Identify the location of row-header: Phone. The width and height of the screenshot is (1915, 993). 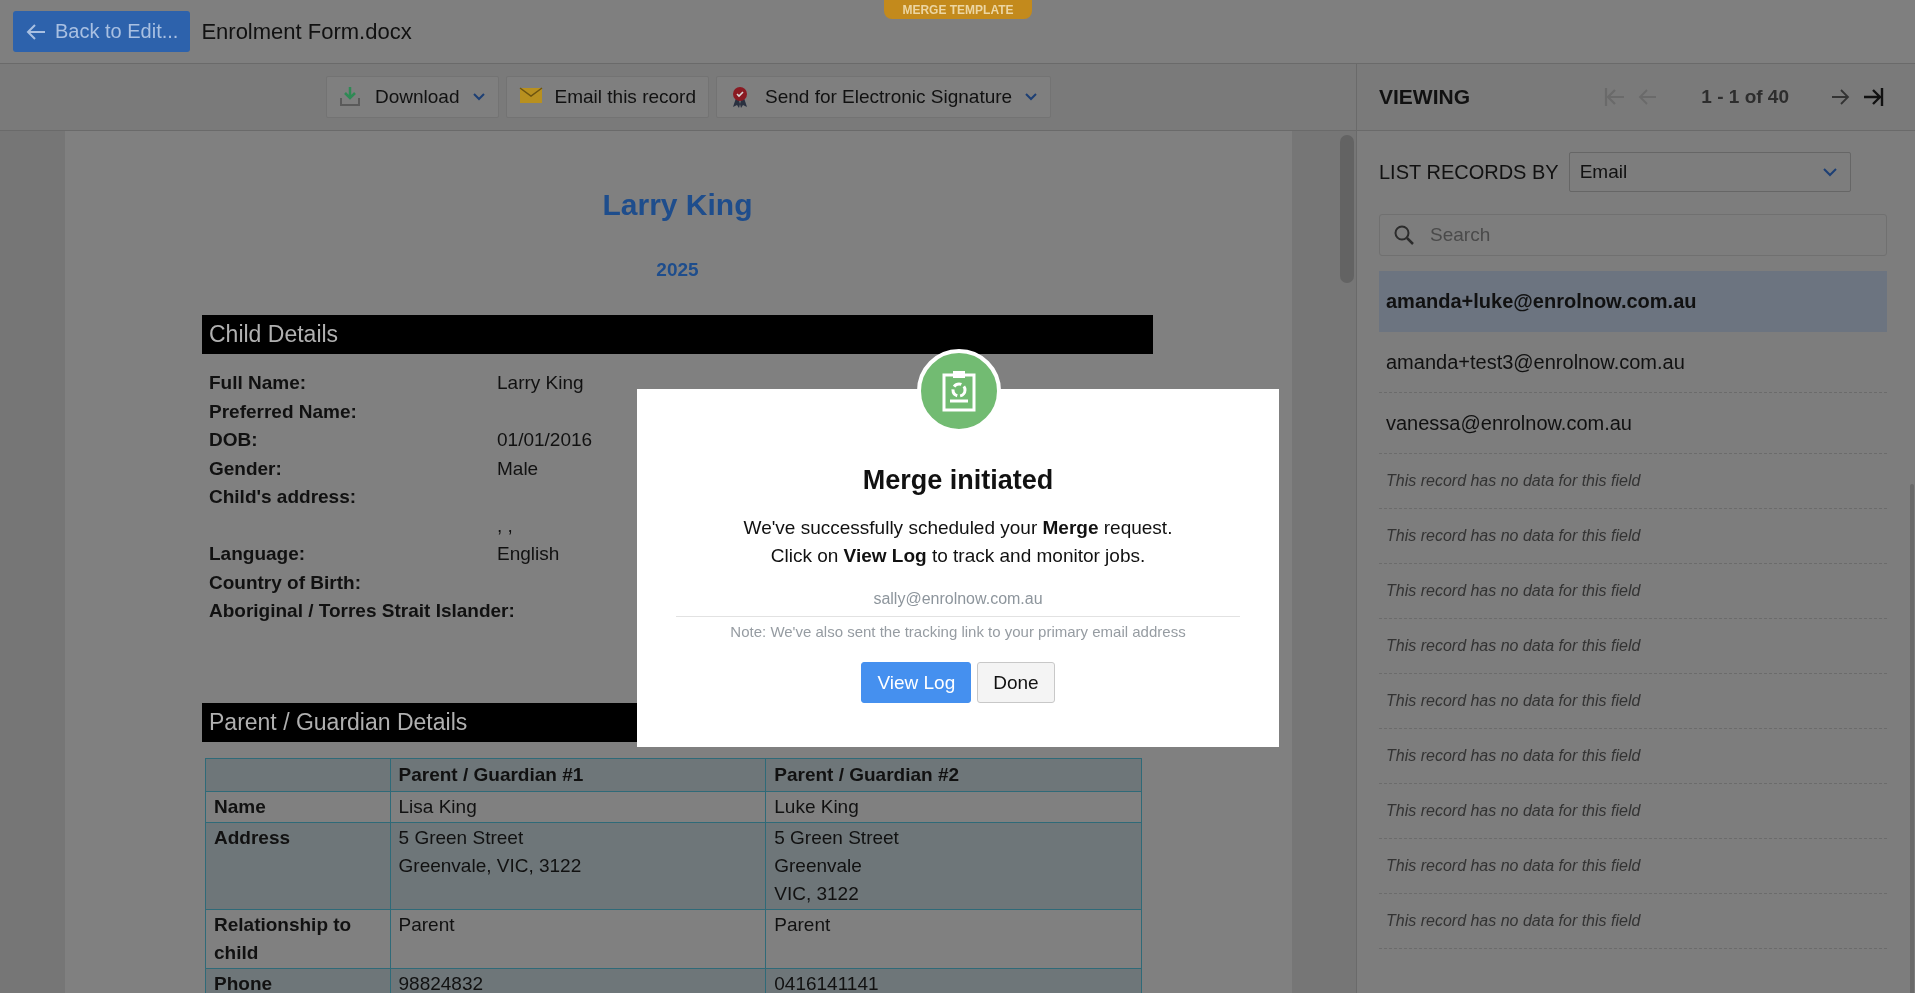
(298, 980).